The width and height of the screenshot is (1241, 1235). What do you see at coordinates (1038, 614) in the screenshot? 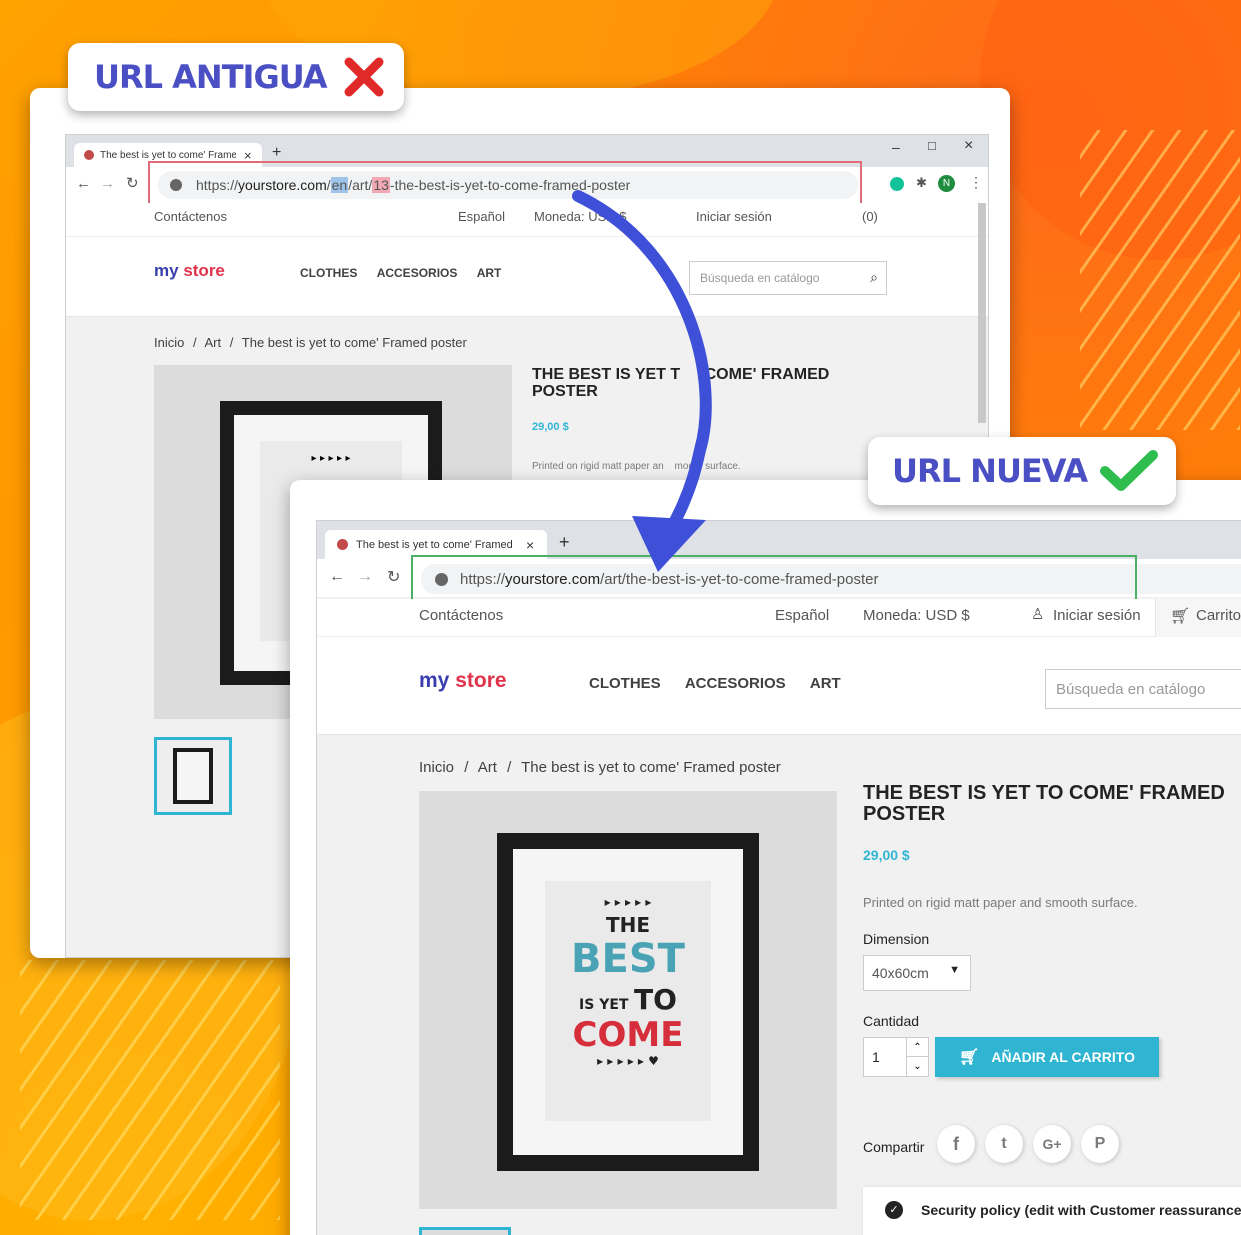
I see `user-icon: ♙` at bounding box center [1038, 614].